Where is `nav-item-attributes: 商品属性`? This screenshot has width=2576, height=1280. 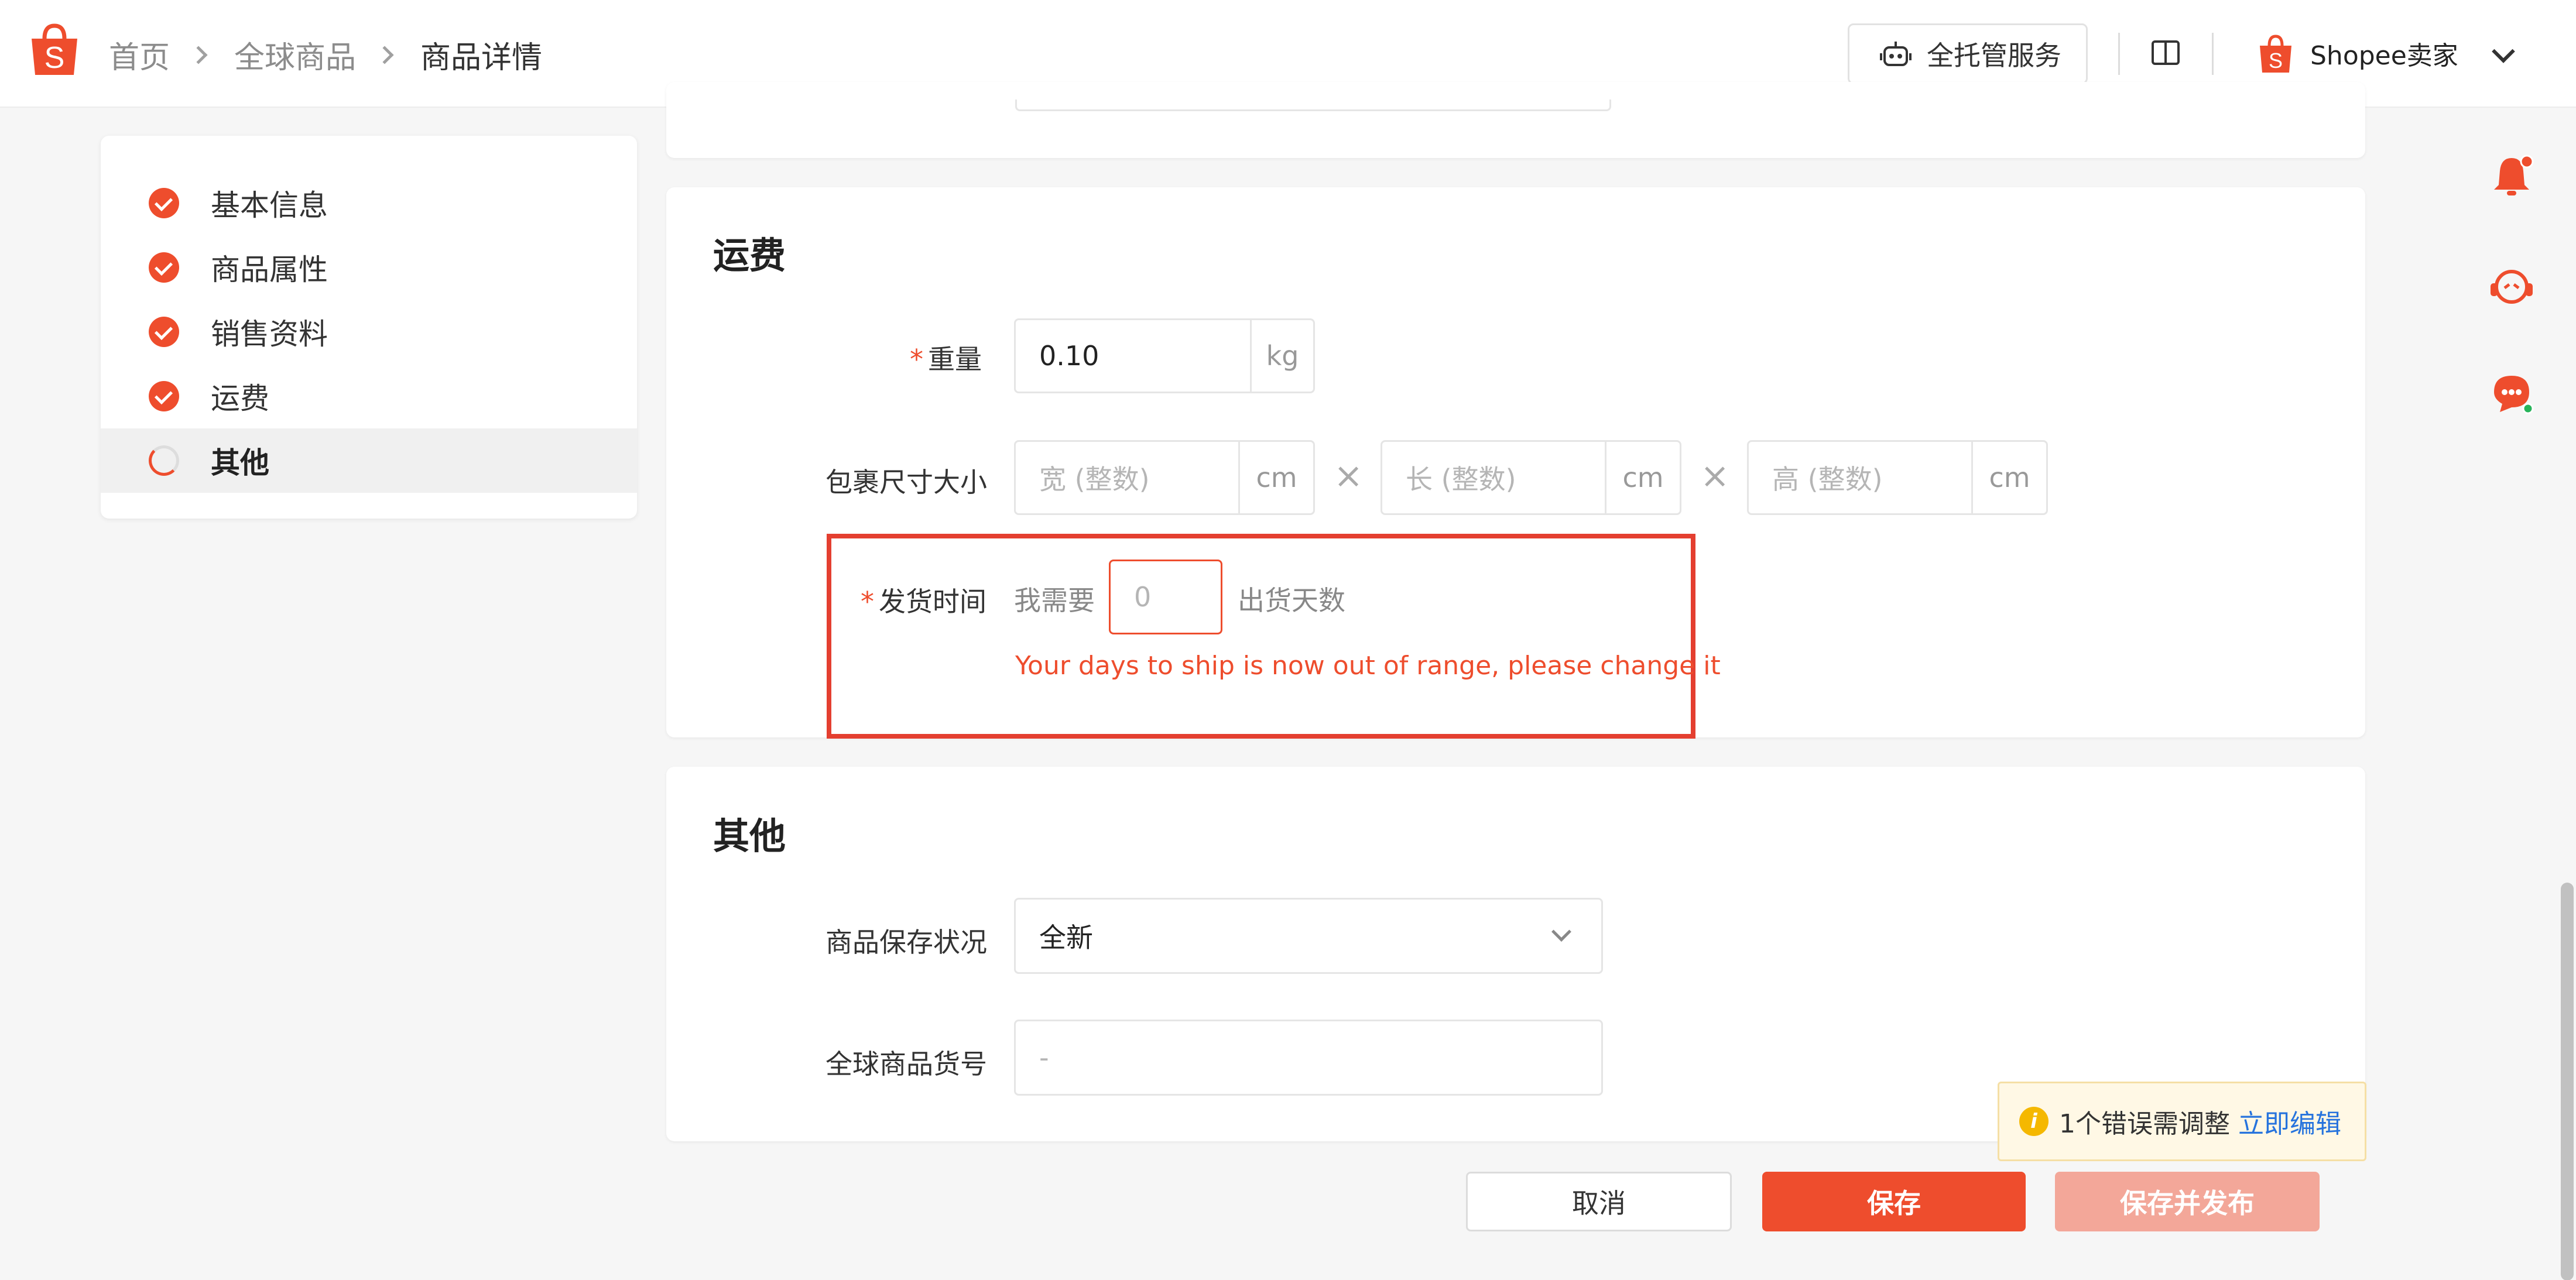 nav-item-attributes: 商品属性 is located at coordinates (369, 267).